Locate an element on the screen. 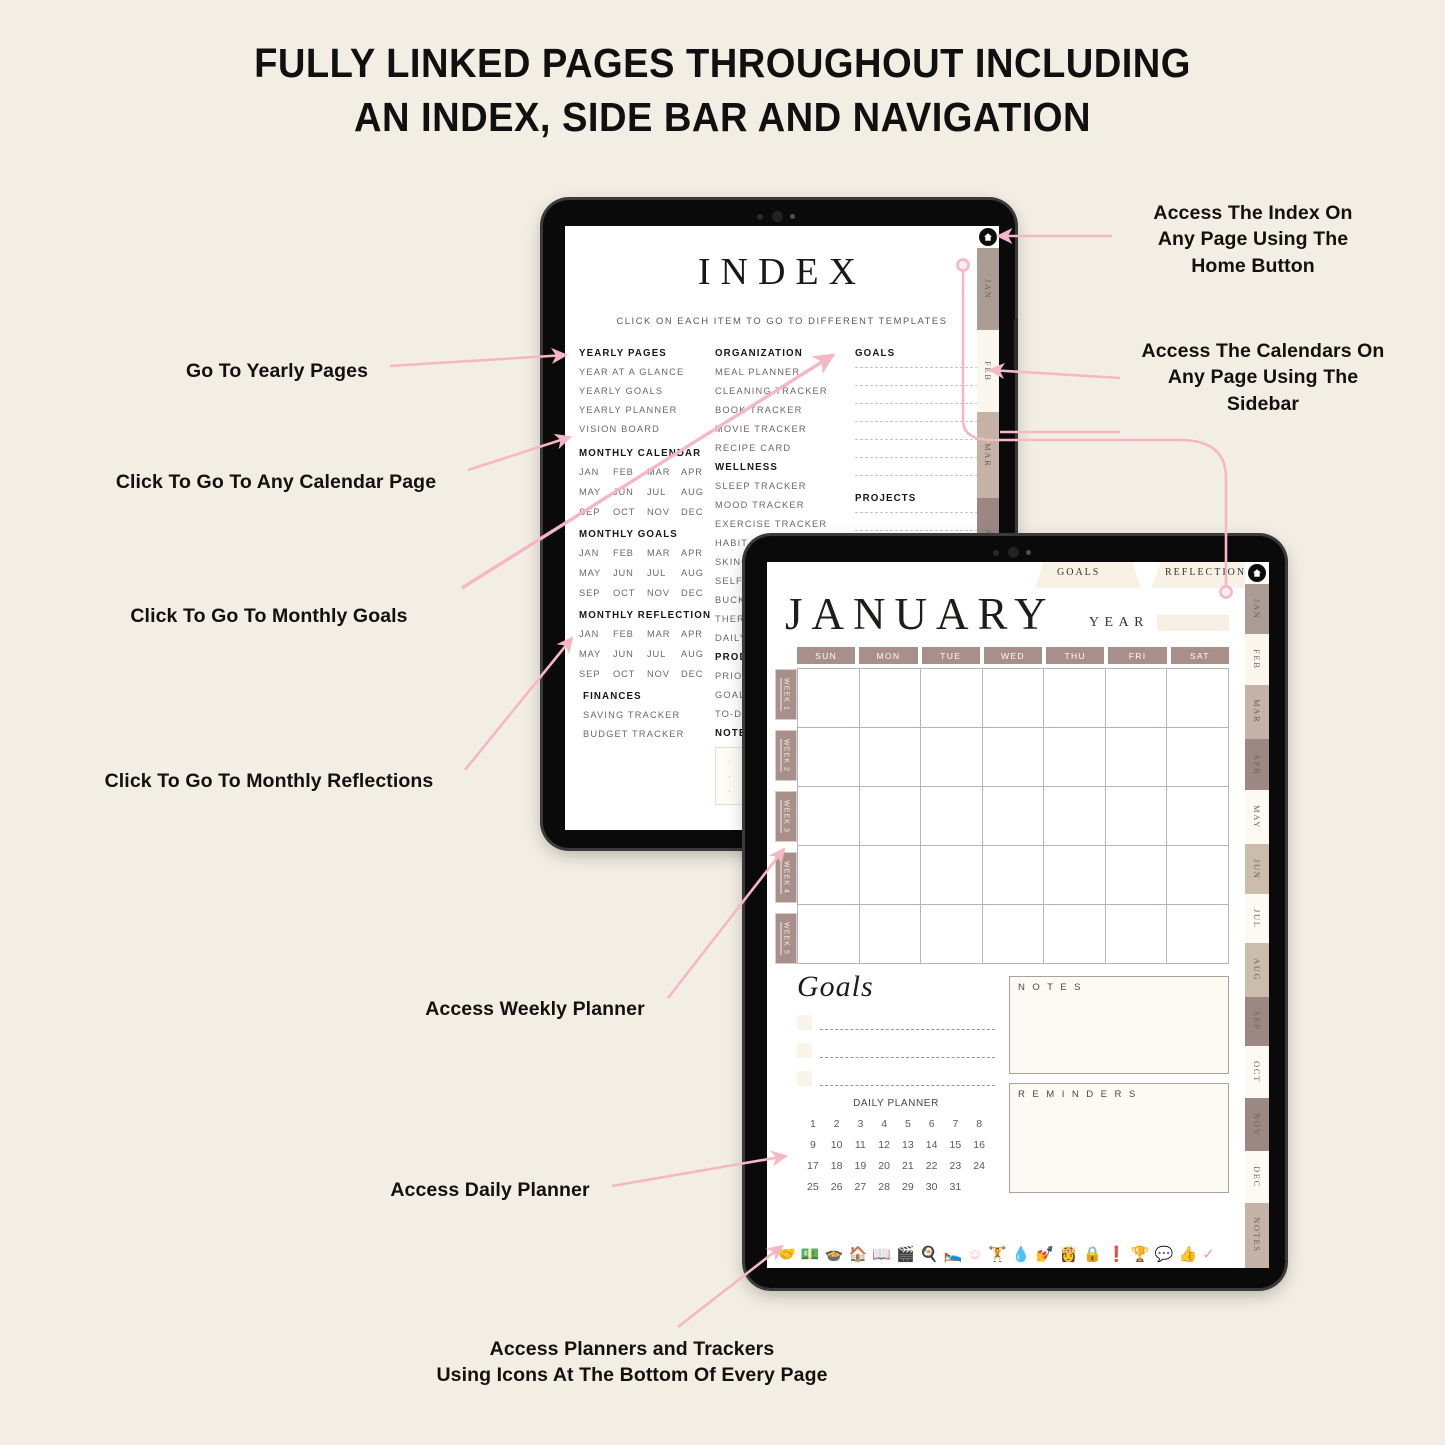 This screenshot has height=1445, width=1445. goal-month: OCT is located at coordinates (630, 593).